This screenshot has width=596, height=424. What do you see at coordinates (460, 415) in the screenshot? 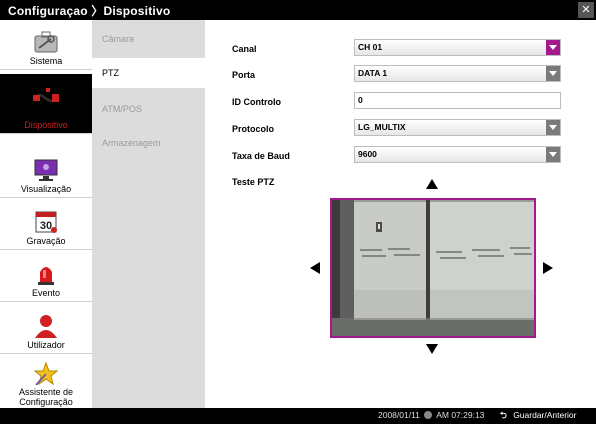
I see `status-time: AM 07:29:13` at bounding box center [460, 415].